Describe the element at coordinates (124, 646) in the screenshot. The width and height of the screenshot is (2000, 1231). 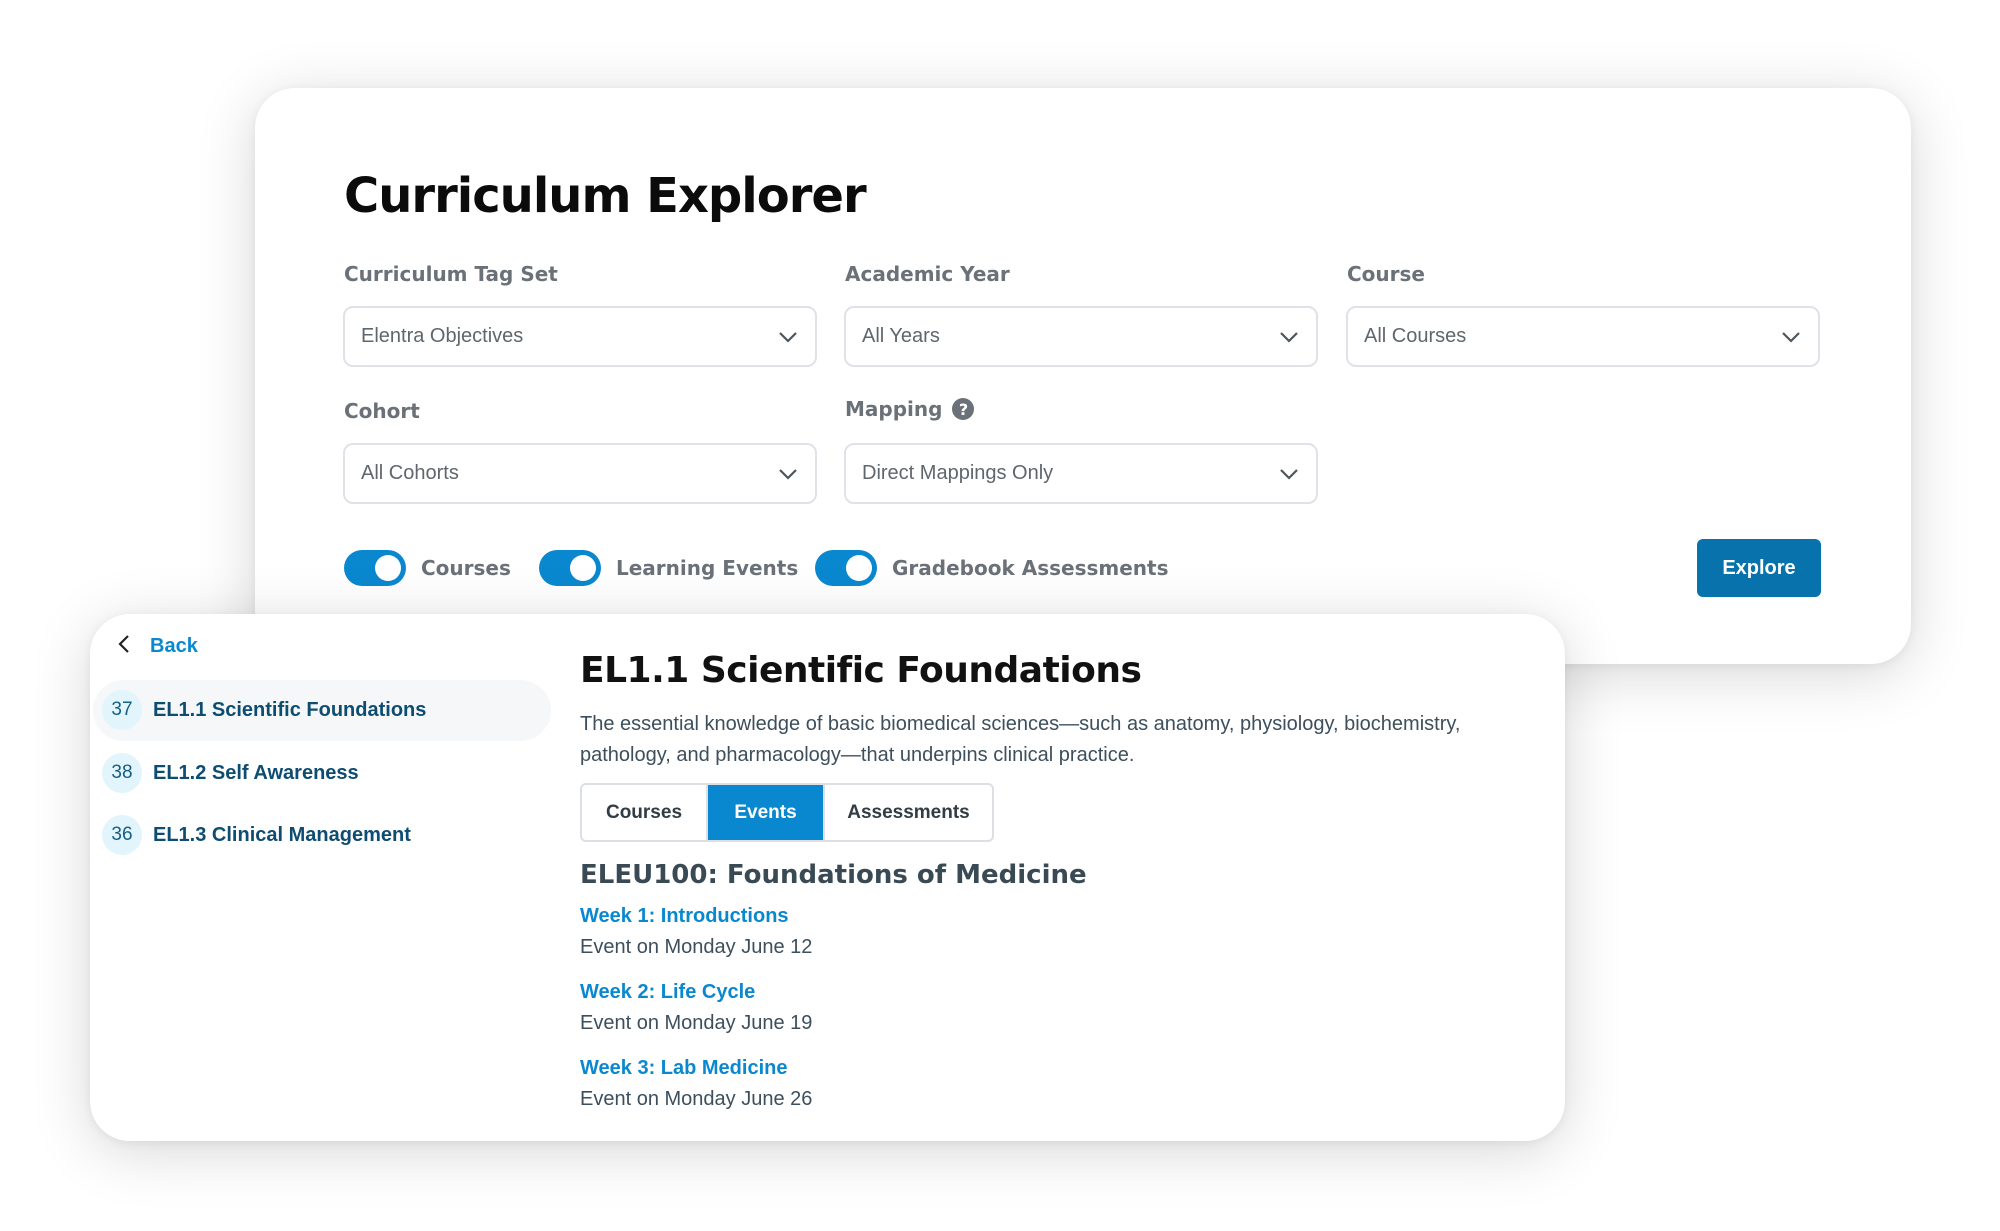
I see `chevron-left-icon` at that location.